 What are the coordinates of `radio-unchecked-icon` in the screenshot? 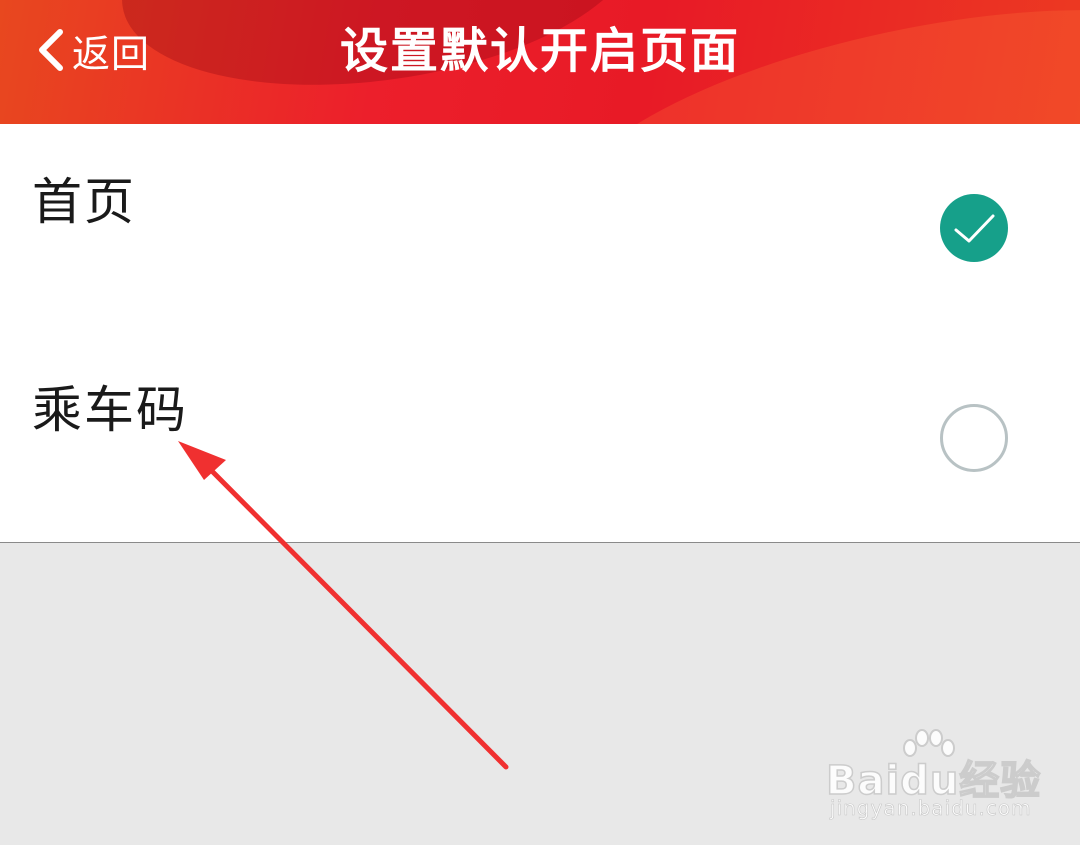 It's located at (974, 438).